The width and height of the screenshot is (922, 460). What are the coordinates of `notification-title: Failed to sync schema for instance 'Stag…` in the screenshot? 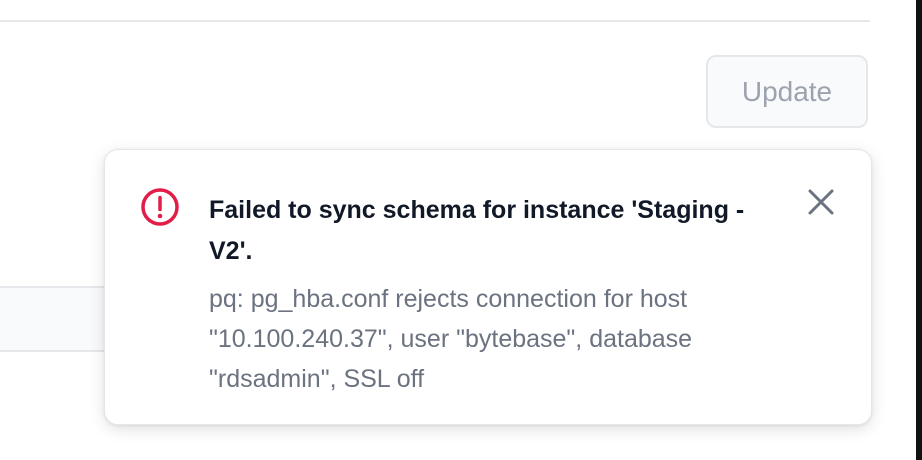 It's located at (477, 230).